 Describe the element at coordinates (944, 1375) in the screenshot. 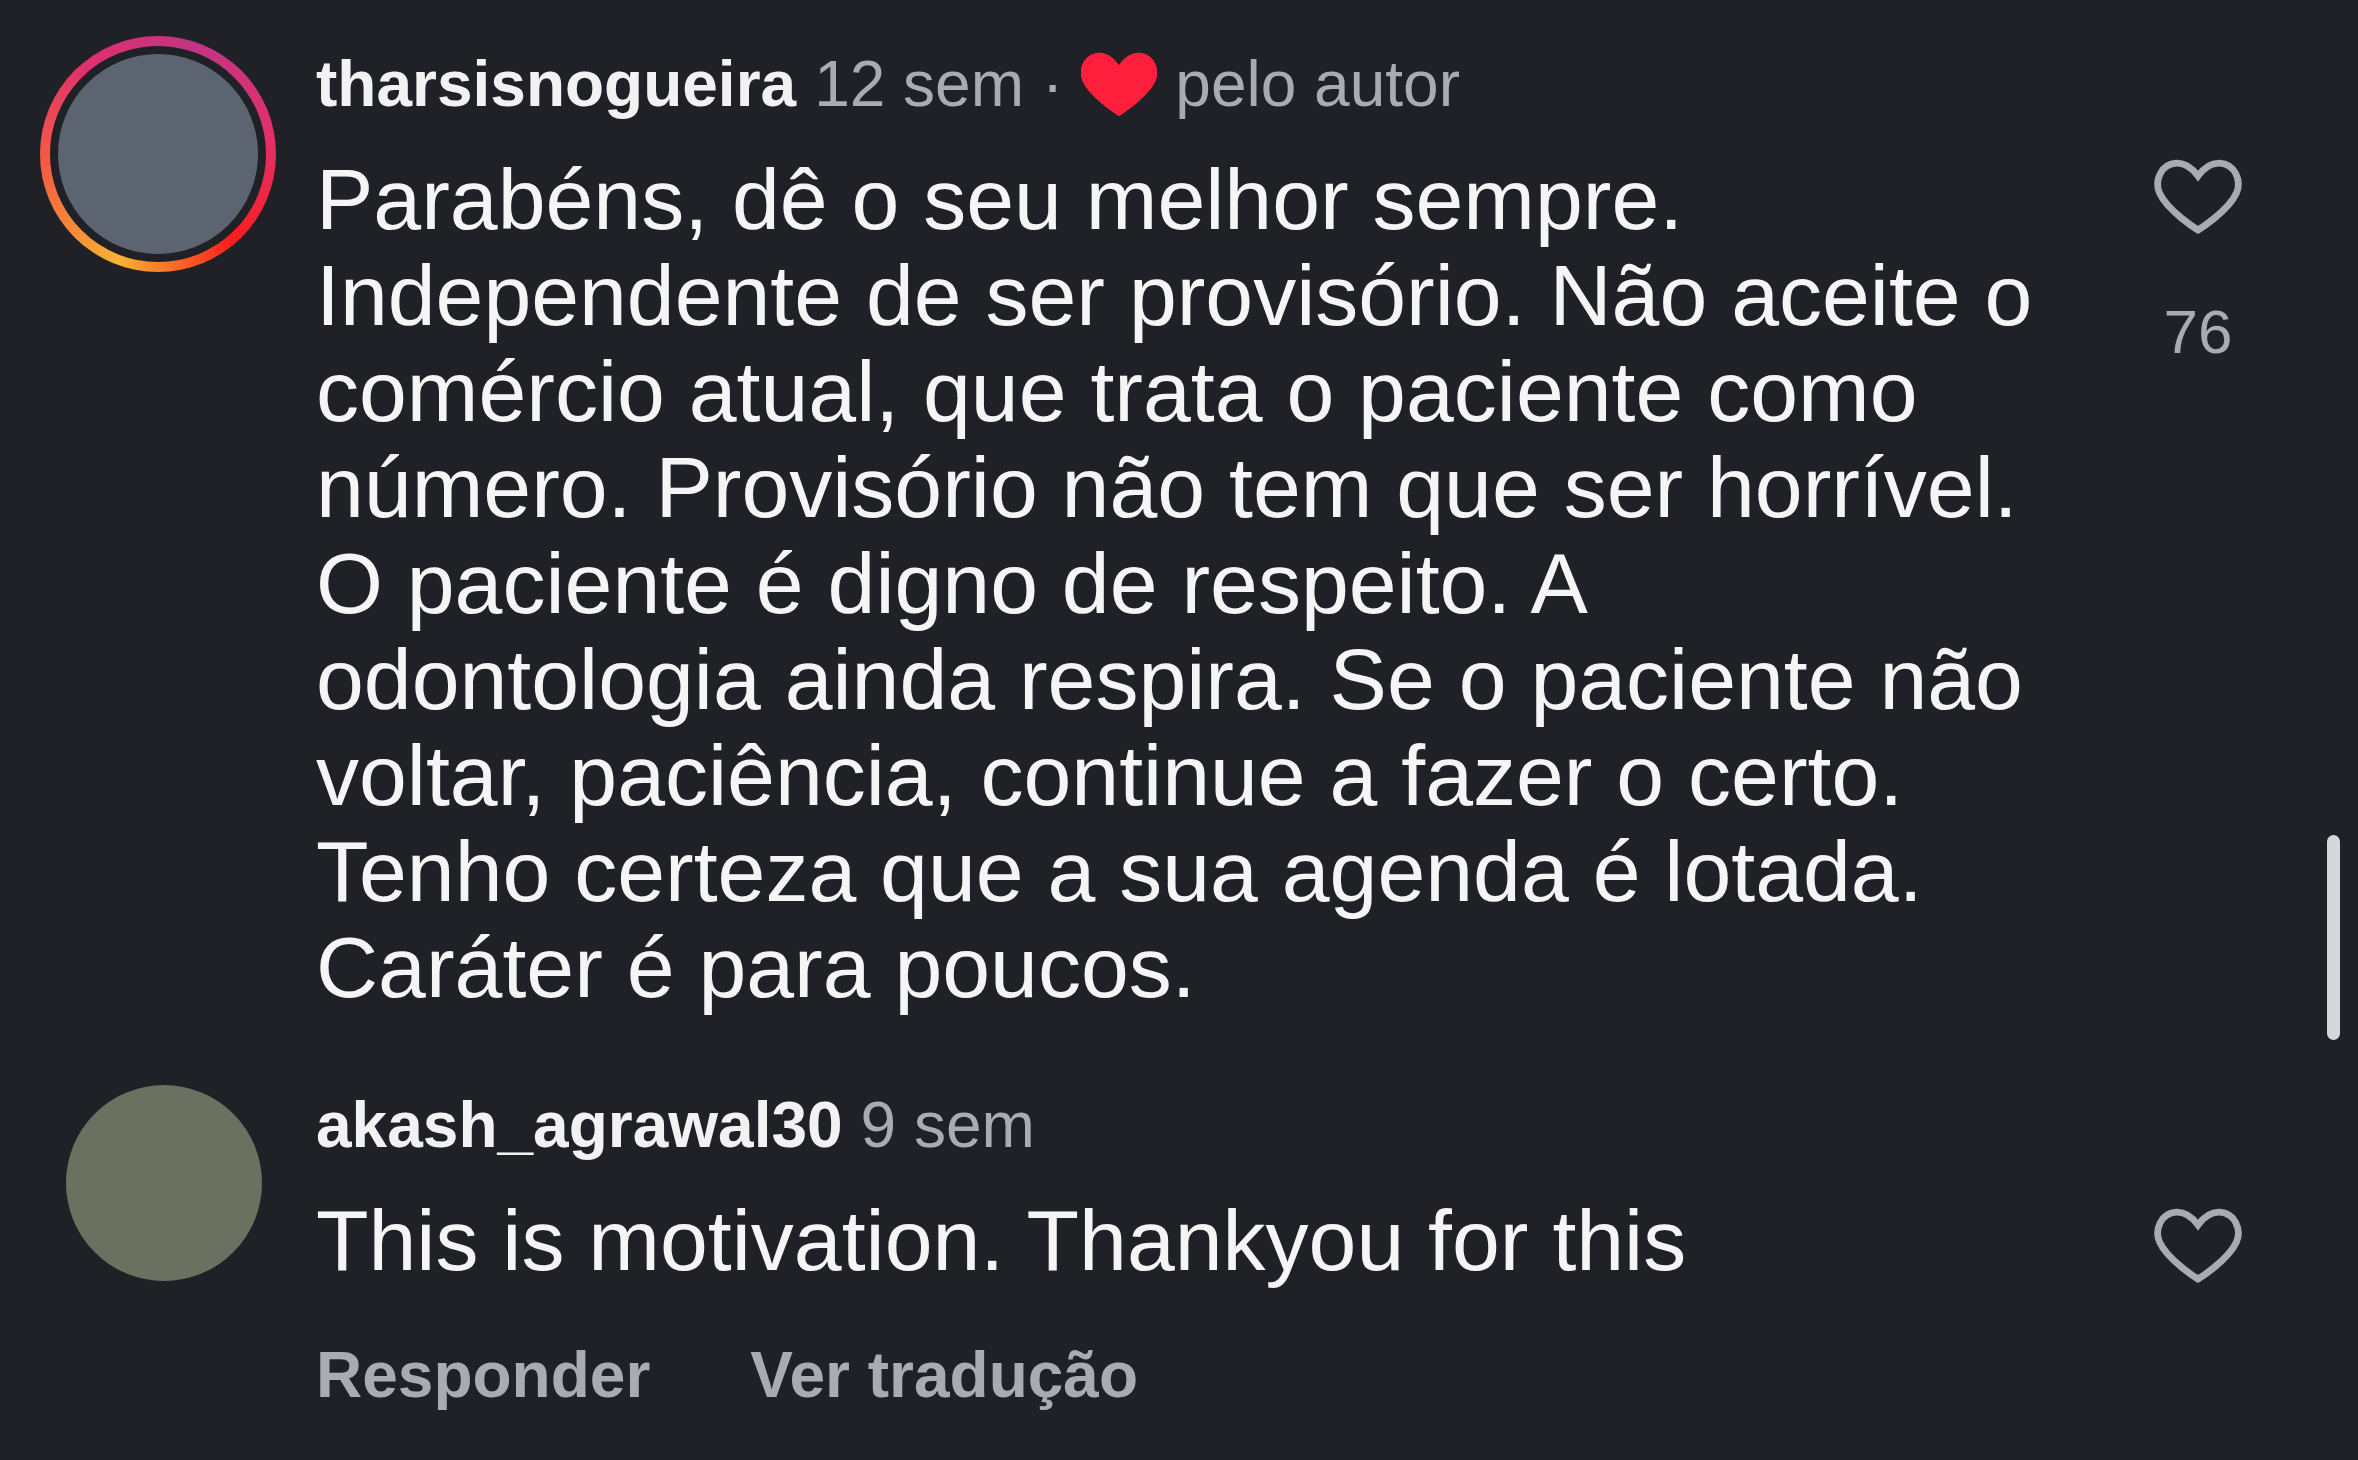

I see `comment-action-link: Ver tradução` at that location.